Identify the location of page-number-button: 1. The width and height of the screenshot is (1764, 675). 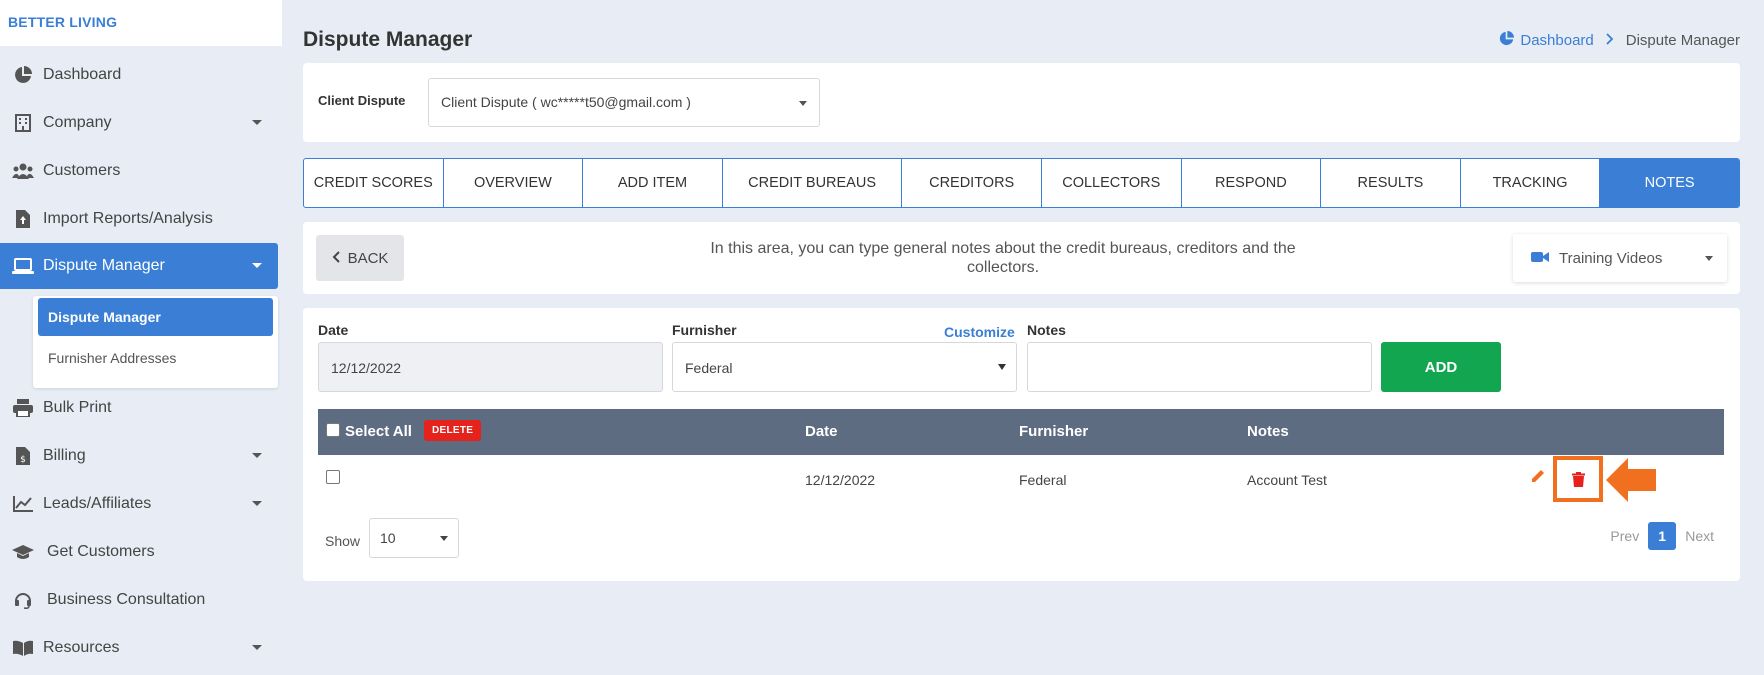
(1662, 536).